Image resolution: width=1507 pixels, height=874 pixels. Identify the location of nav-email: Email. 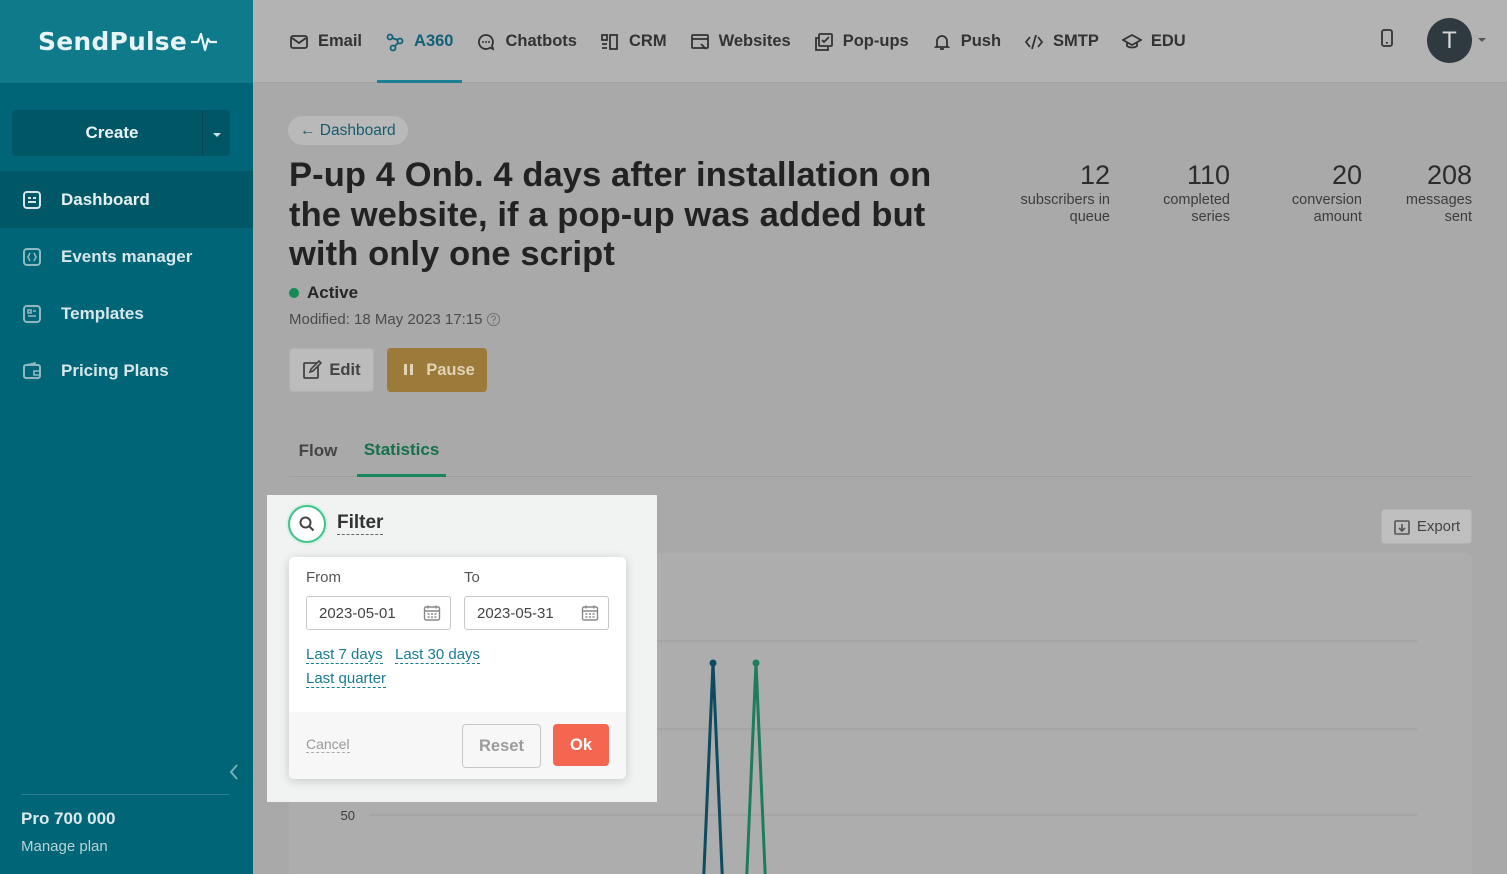
(325, 41).